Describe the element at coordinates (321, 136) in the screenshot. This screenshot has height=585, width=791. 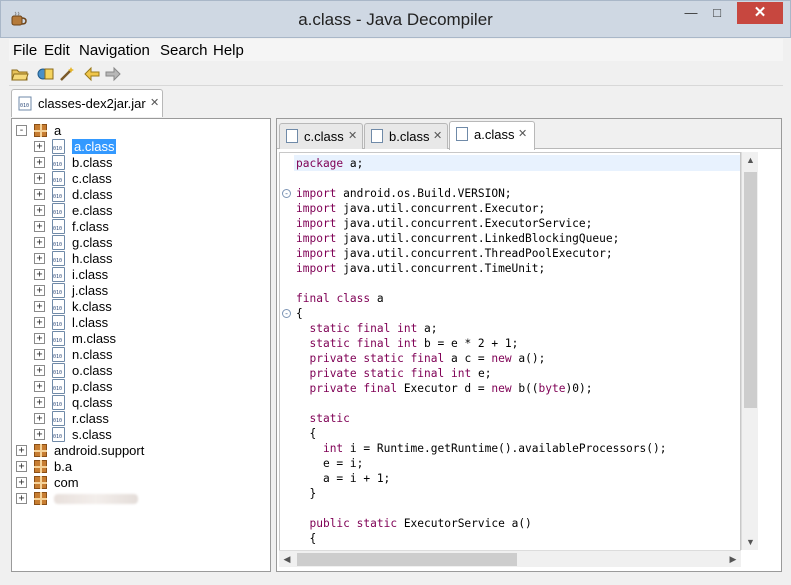
I see `tab-c-class: c.class ✕` at that location.